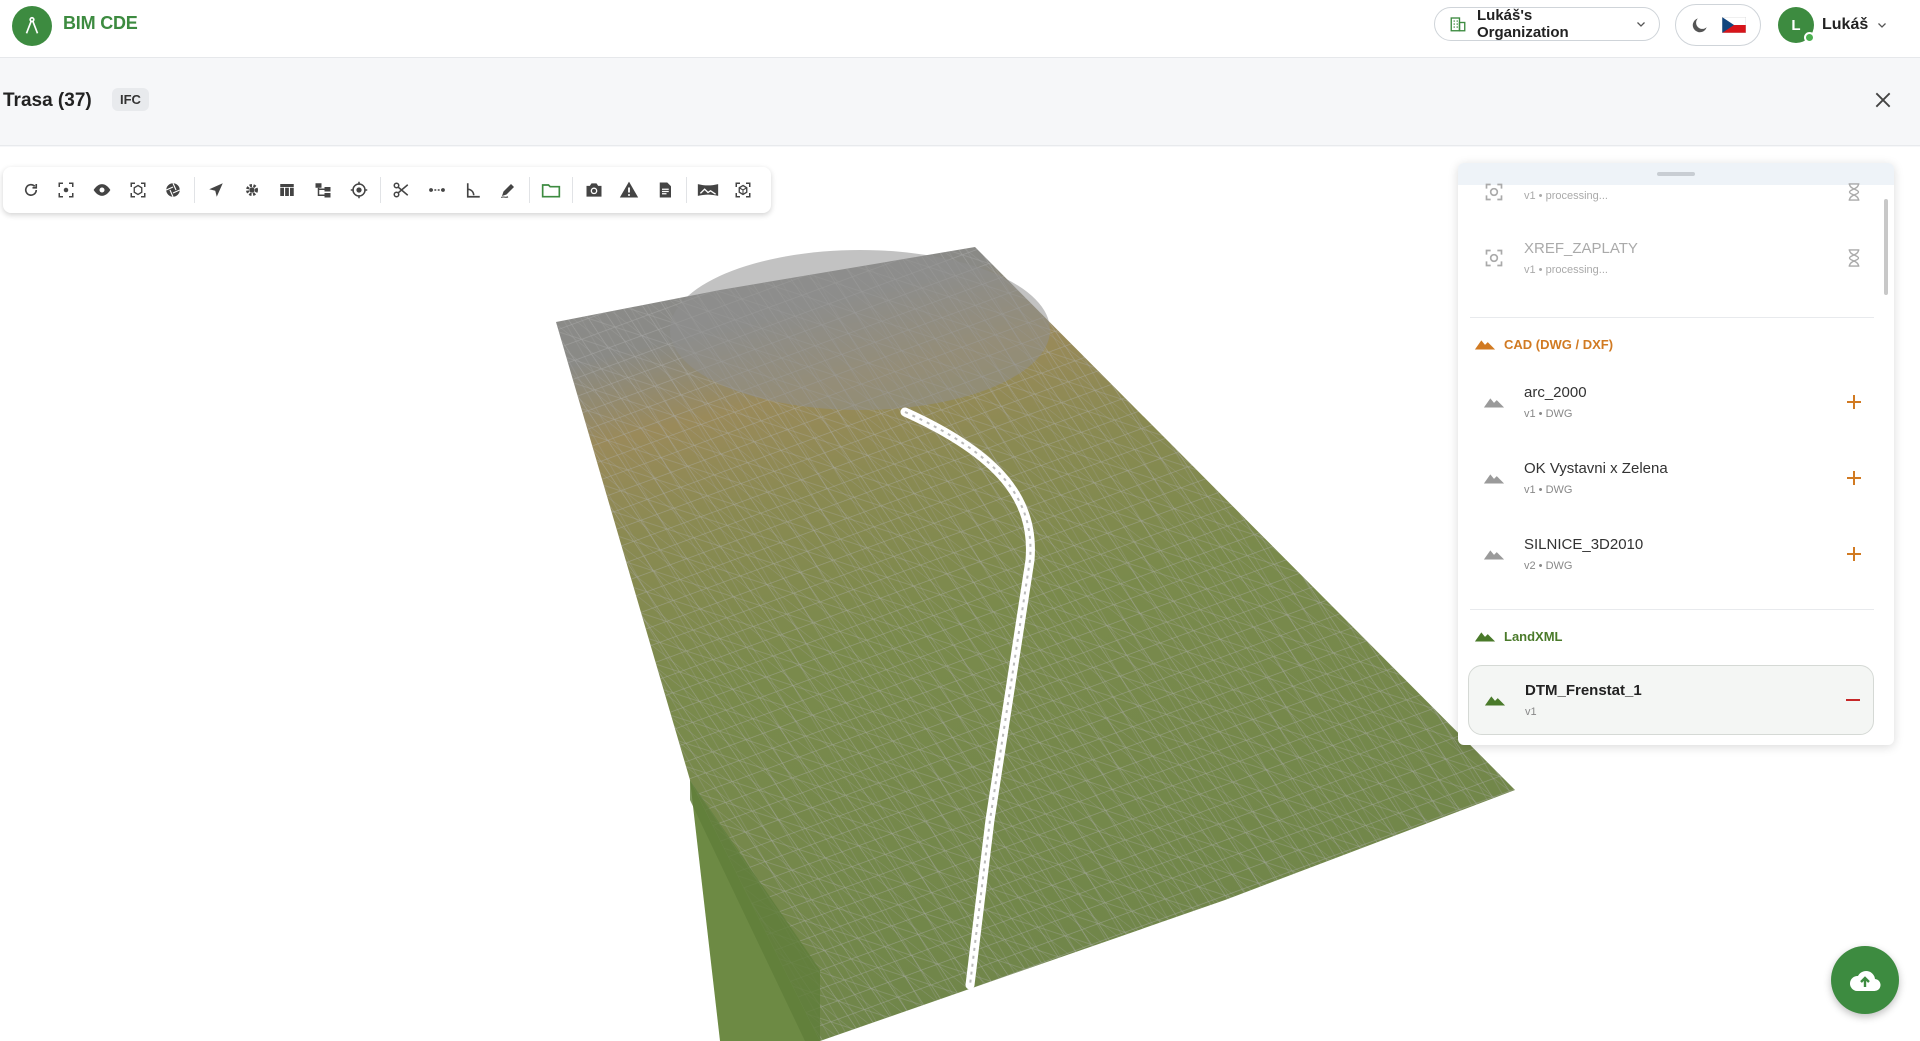  Describe the element at coordinates (960, 102) in the screenshot. I see `viewer-header: Trasa (37) IFC` at that location.